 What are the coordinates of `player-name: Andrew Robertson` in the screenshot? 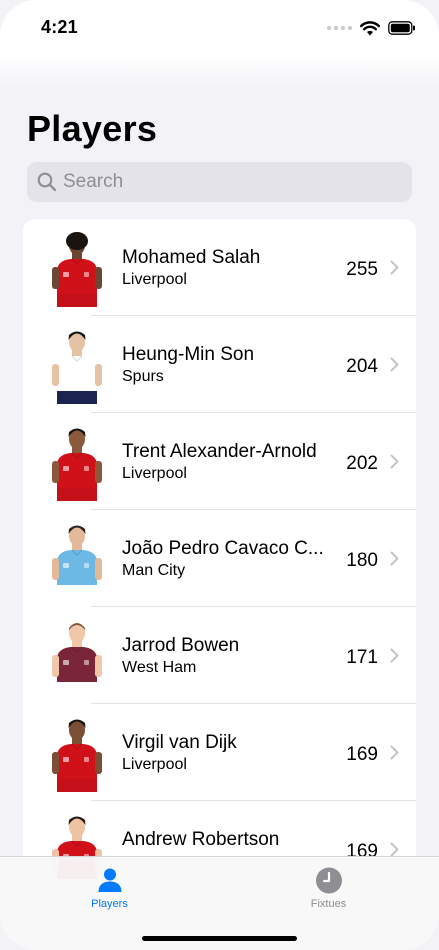 It's located at (201, 839).